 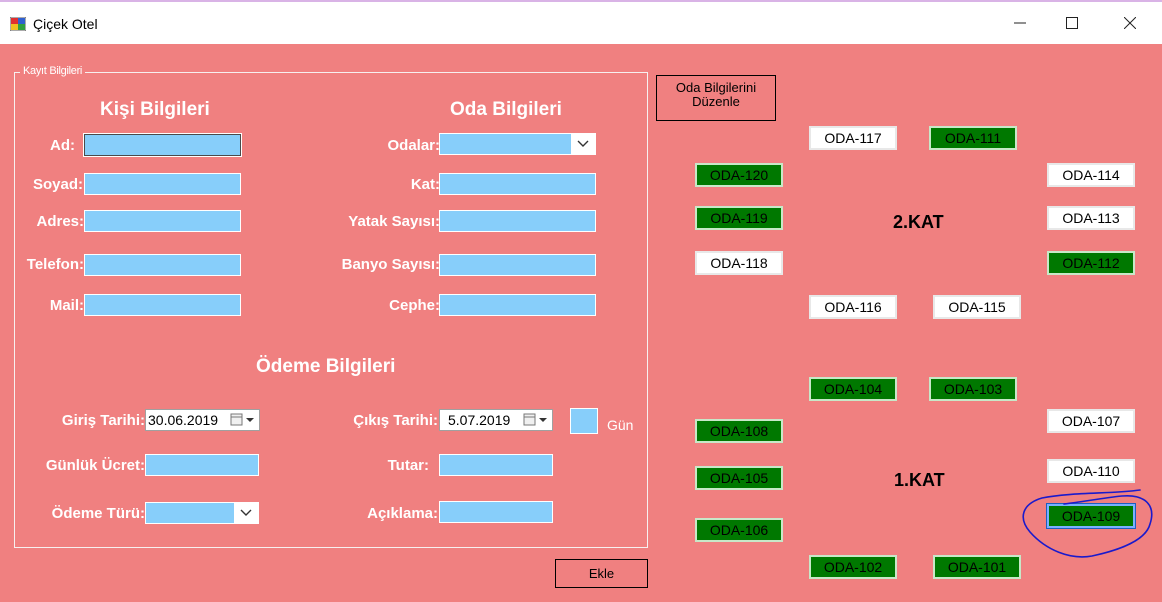 What do you see at coordinates (162, 184) in the screenshot?
I see `soyad-field` at bounding box center [162, 184].